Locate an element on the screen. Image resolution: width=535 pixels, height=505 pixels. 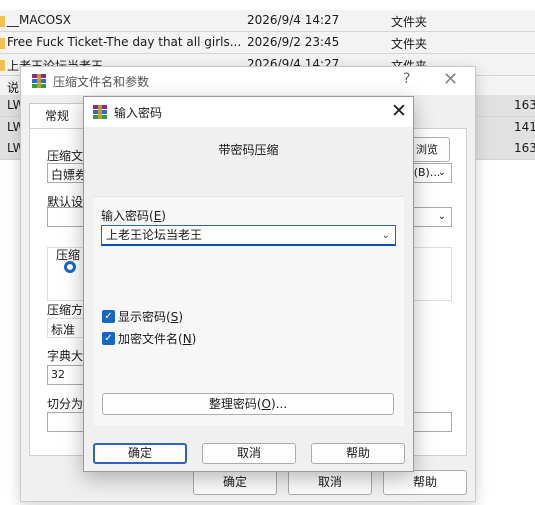
cancel-button: 取消 is located at coordinates (249, 453).